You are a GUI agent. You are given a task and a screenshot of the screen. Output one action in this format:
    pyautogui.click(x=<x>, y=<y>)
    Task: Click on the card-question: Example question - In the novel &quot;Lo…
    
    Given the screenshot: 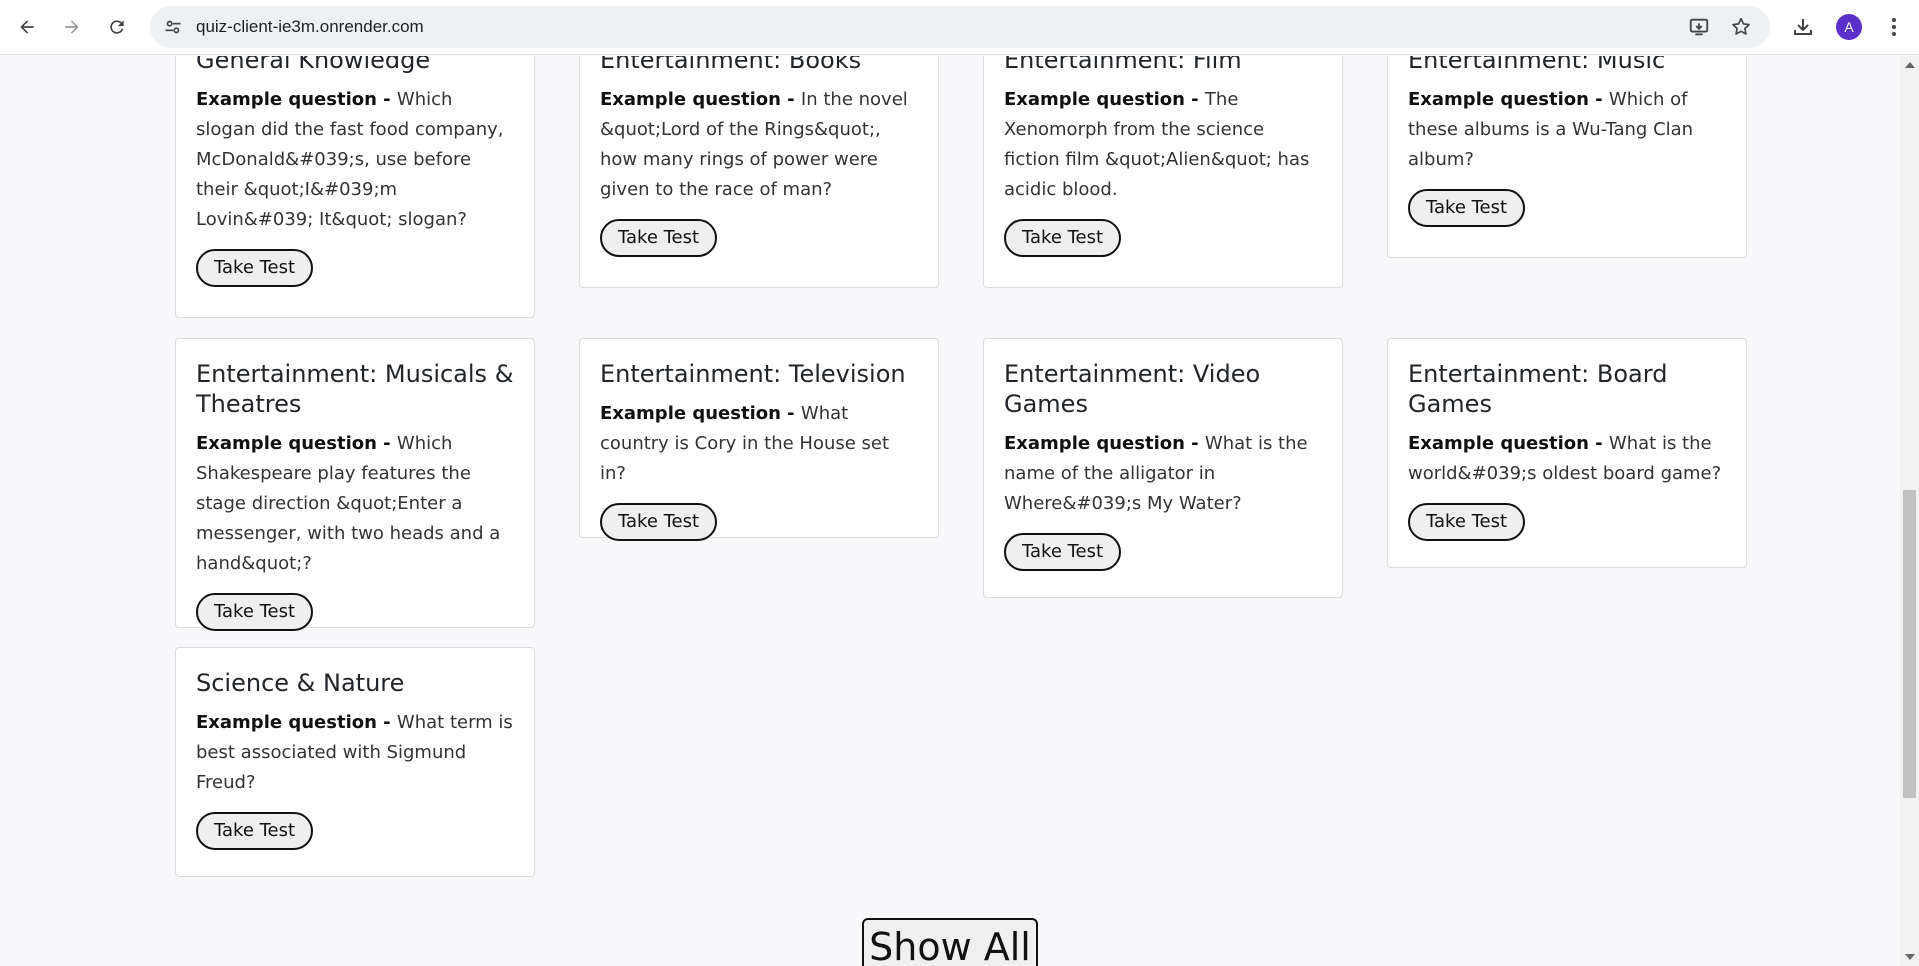 What is the action you would take?
    pyautogui.click(x=759, y=145)
    